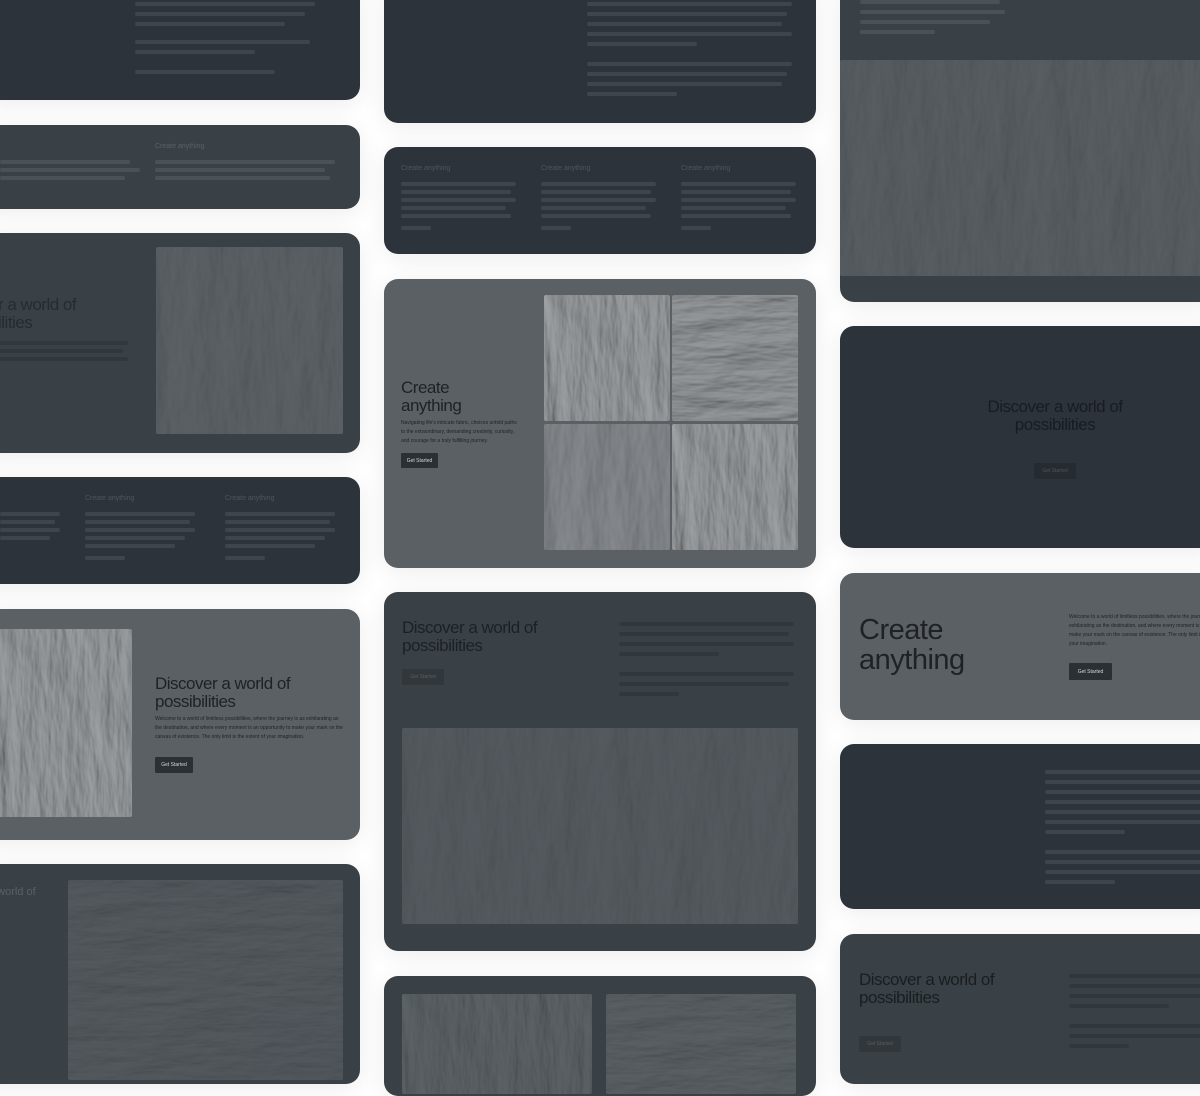 Image resolution: width=1200 pixels, height=1096 pixels. I want to click on hero-heading: Discover a world of possibilities, so click(470, 636).